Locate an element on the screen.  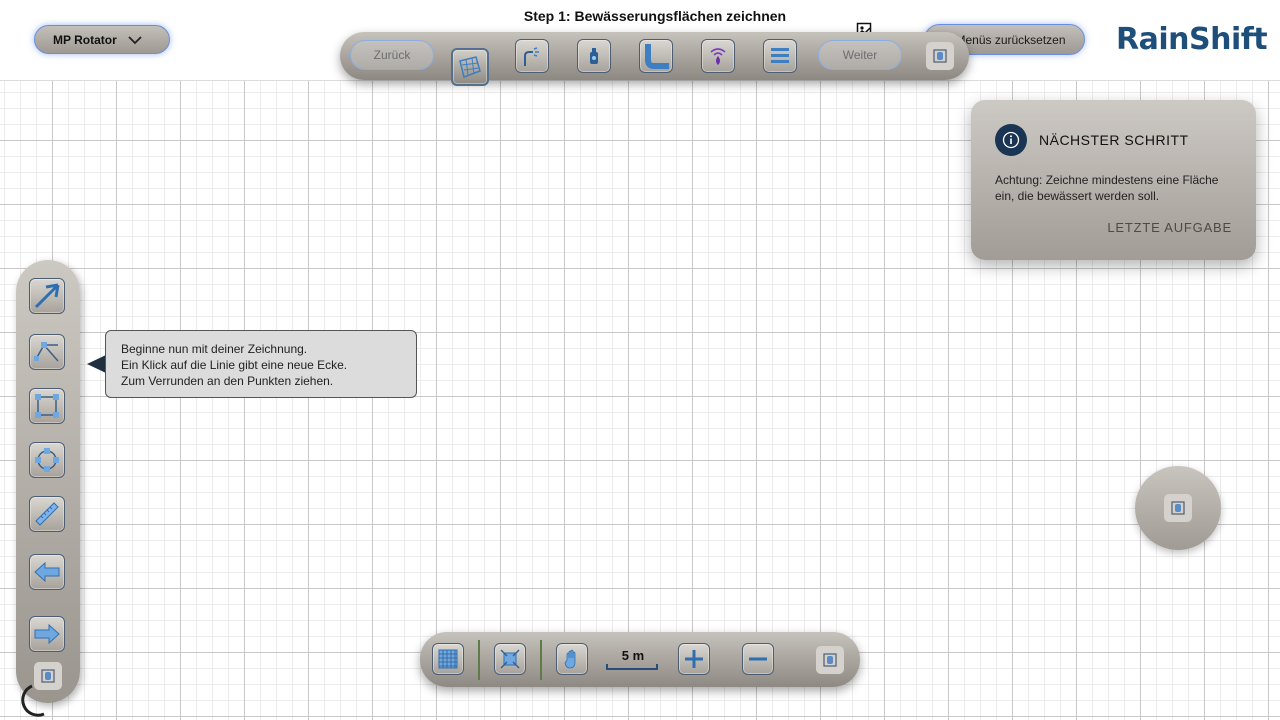
product-select: MP Rotator is located at coordinates (102, 39).